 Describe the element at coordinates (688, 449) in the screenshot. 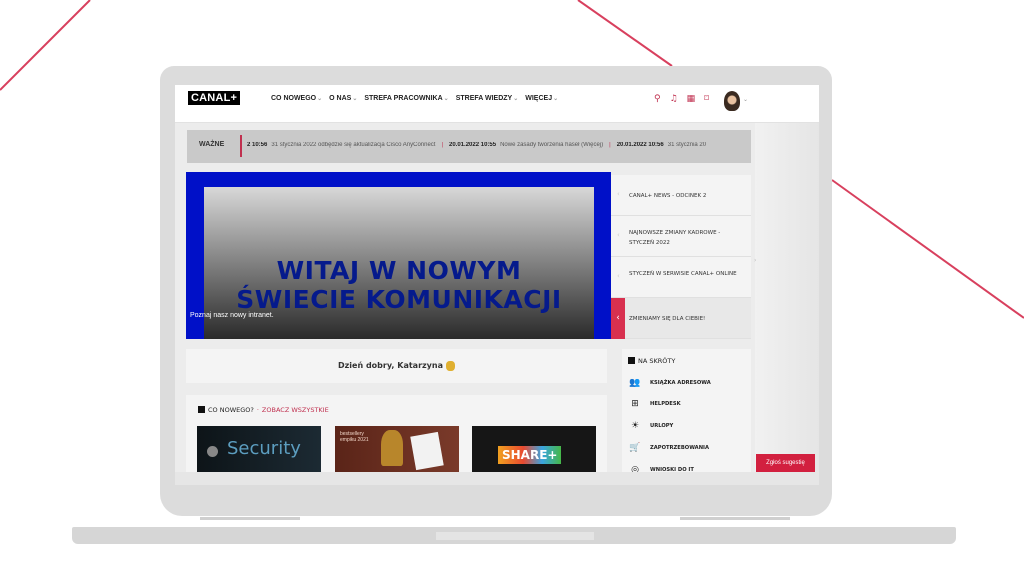

I see `shortcut-requisitions: 🛒 ZAPOTRZEBOWANIA` at that location.